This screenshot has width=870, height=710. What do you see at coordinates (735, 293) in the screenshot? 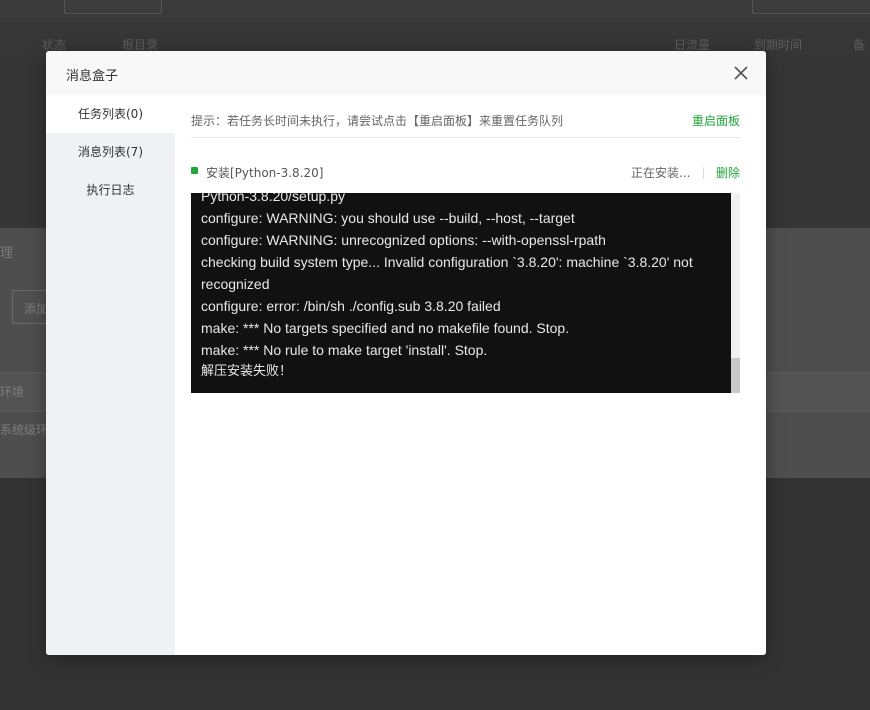
I see `console-scrollbar` at bounding box center [735, 293].